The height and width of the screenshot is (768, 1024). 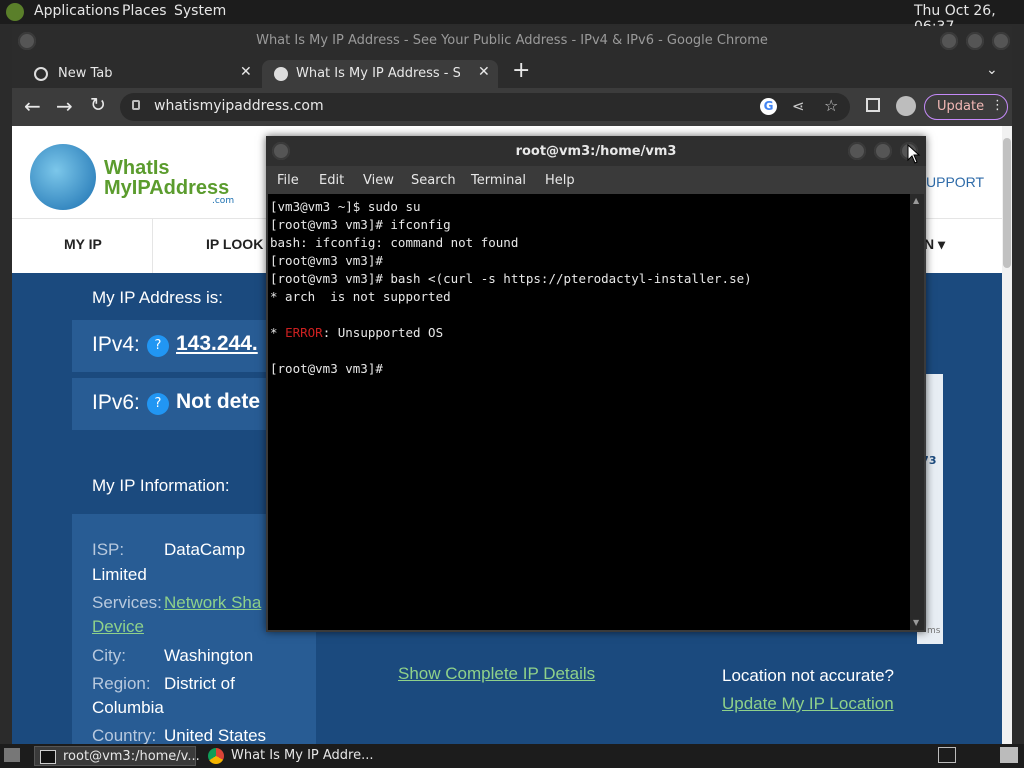 What do you see at coordinates (304, 332) in the screenshot?
I see `error-keyword: ERROR` at bounding box center [304, 332].